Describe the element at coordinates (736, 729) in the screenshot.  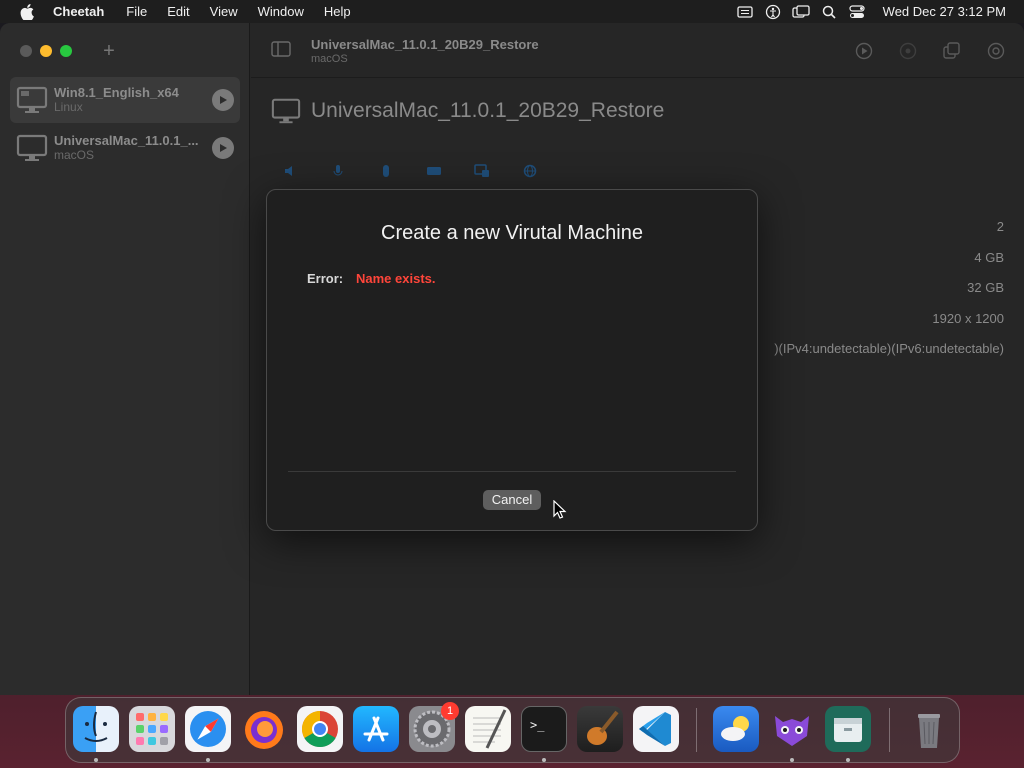
I see `weather-icon` at that location.